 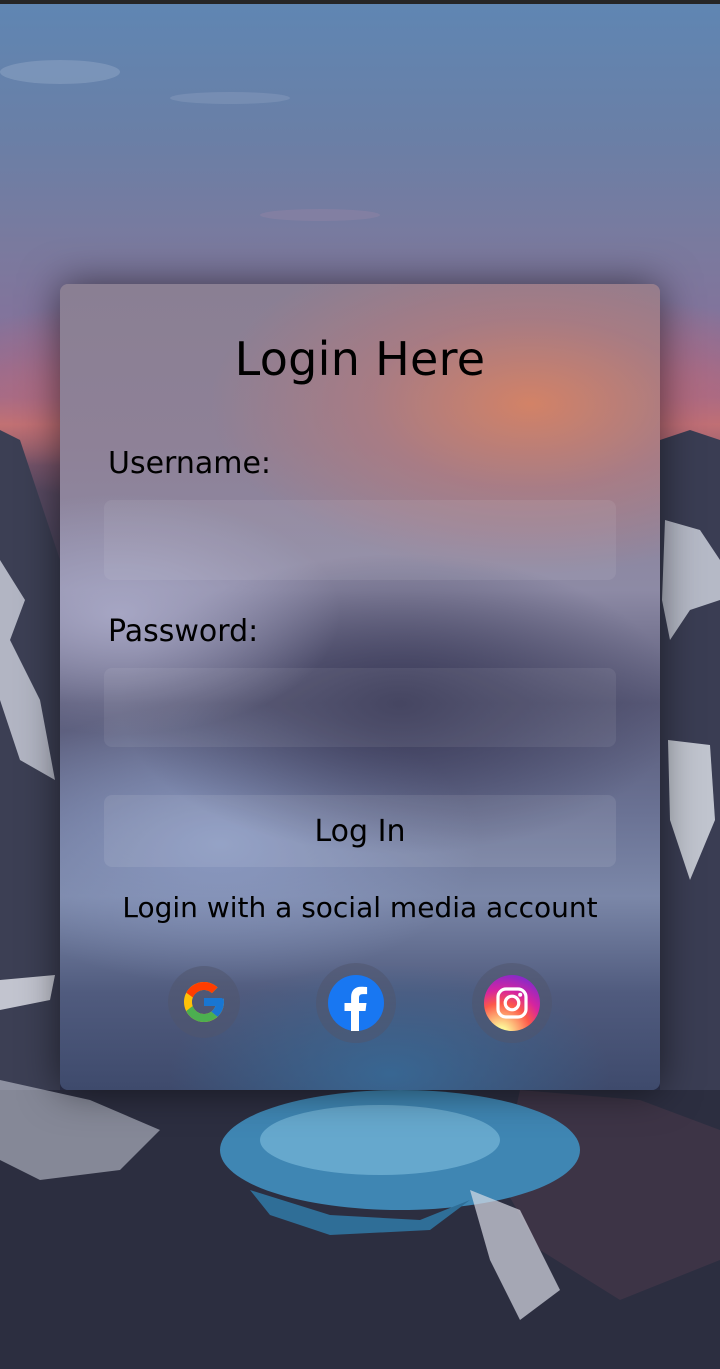 What do you see at coordinates (360, 540) in the screenshot?
I see `username-input` at bounding box center [360, 540].